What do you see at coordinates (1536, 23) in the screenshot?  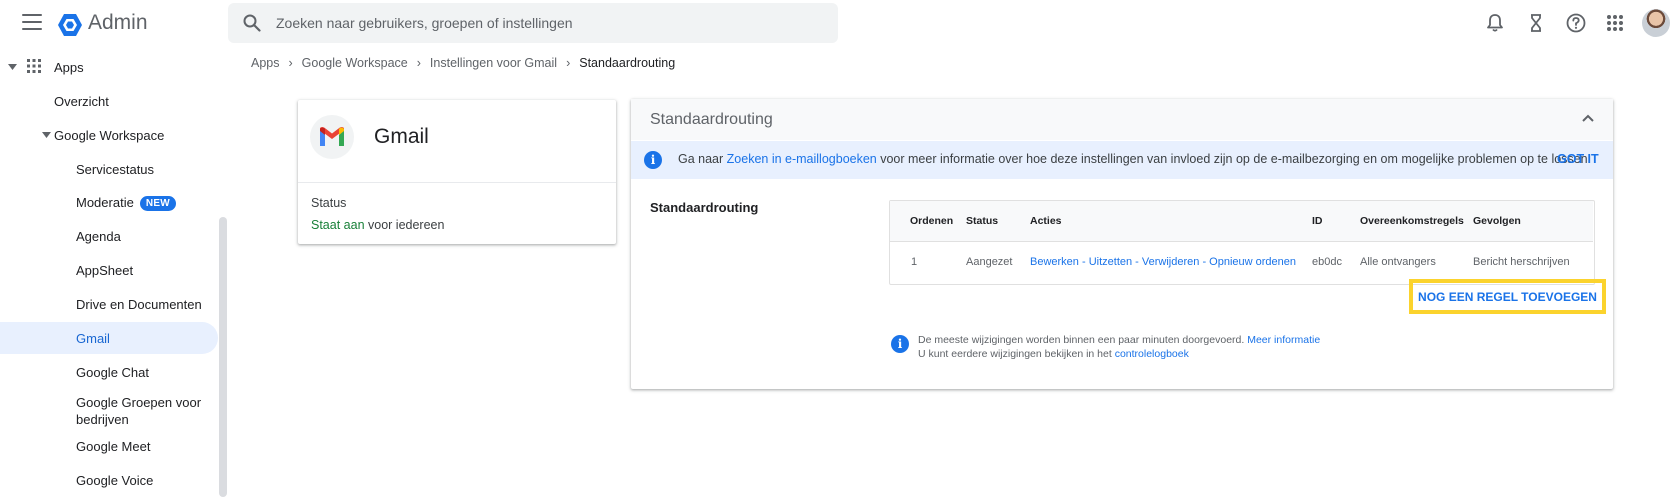 I see `hourglass-icon` at bounding box center [1536, 23].